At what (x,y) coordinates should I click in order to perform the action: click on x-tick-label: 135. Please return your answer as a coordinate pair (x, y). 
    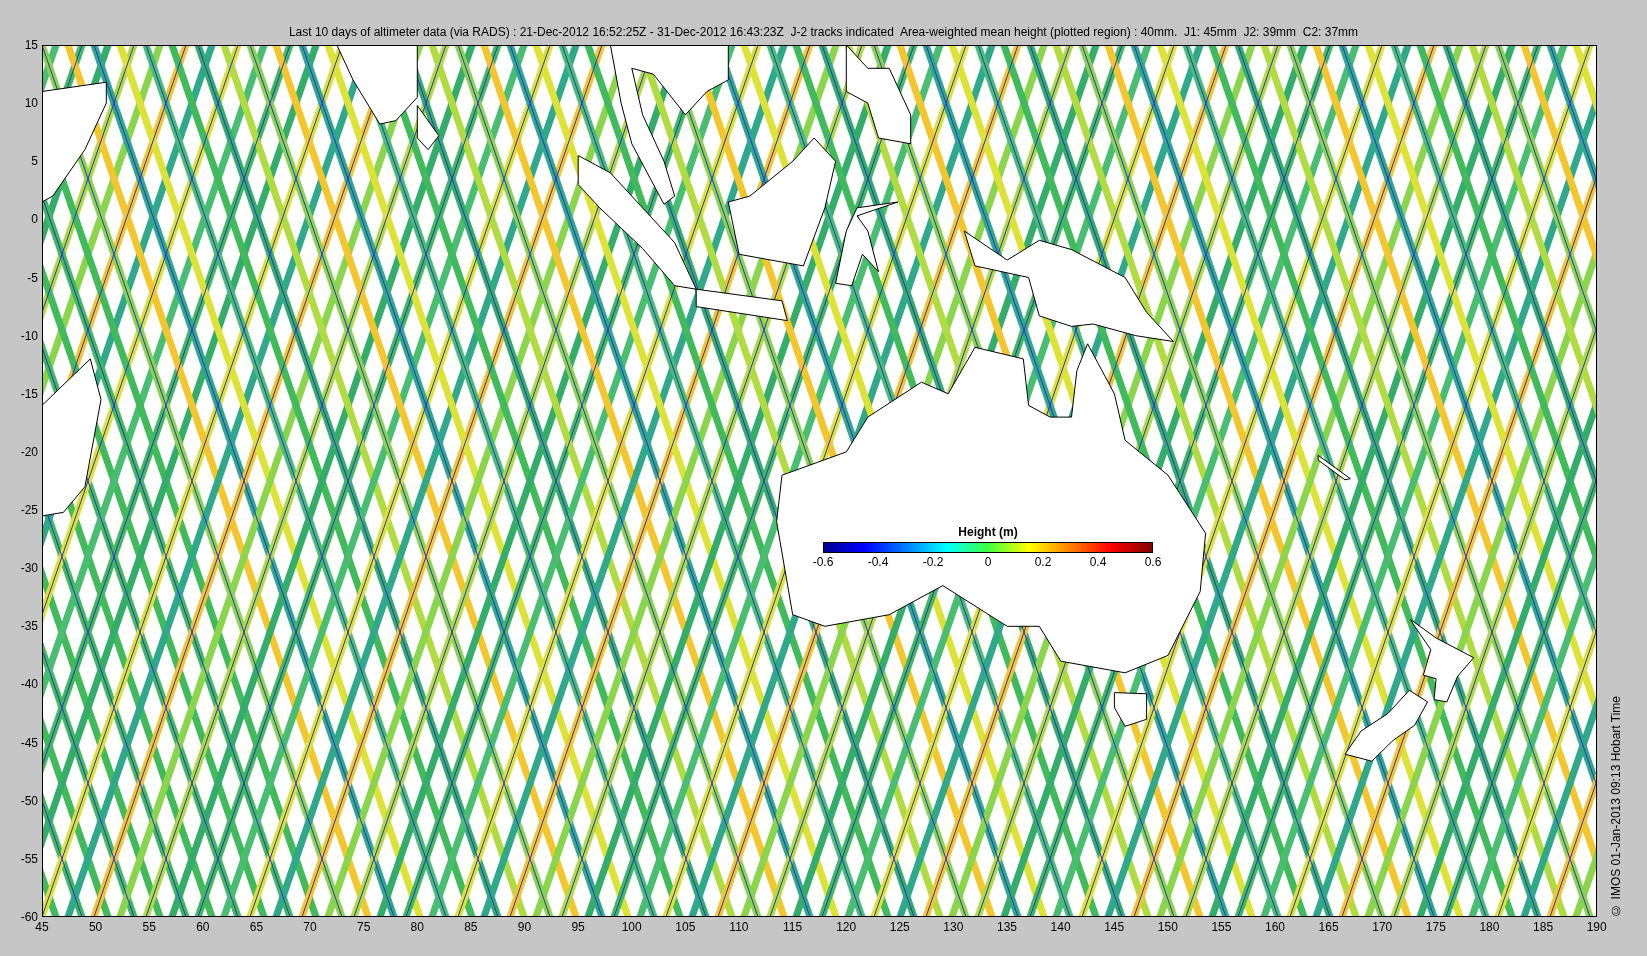
    Looking at the image, I should click on (1006, 927).